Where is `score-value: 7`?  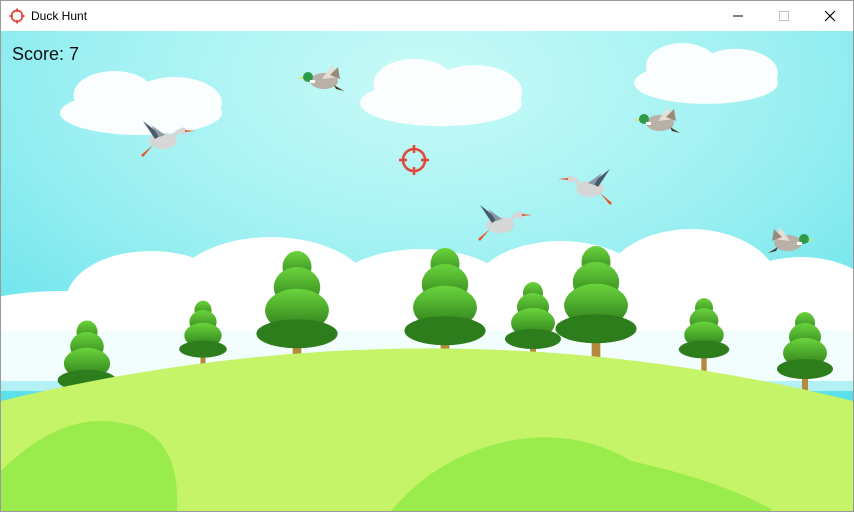 score-value: 7 is located at coordinates (74, 54).